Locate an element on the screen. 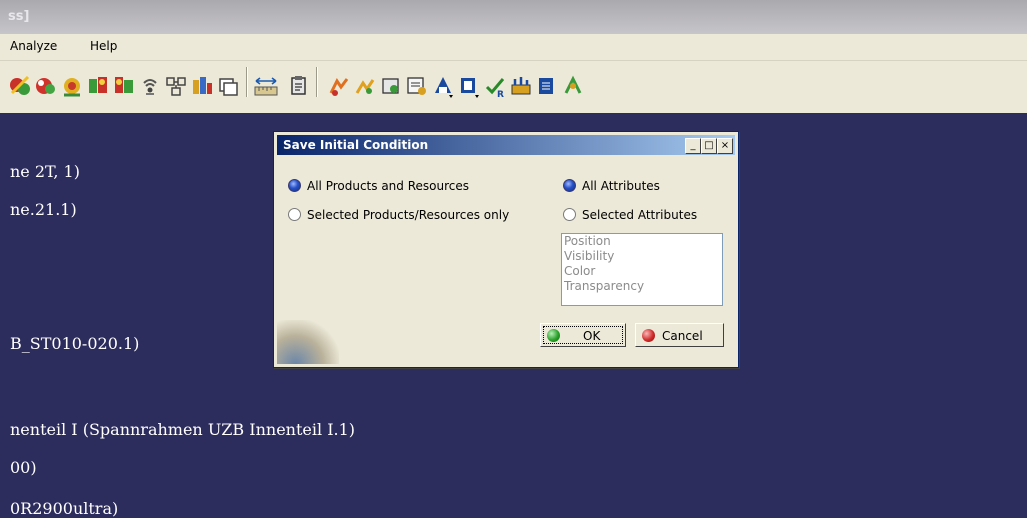  dialog-title: Save Initial Condition is located at coordinates (356, 145).